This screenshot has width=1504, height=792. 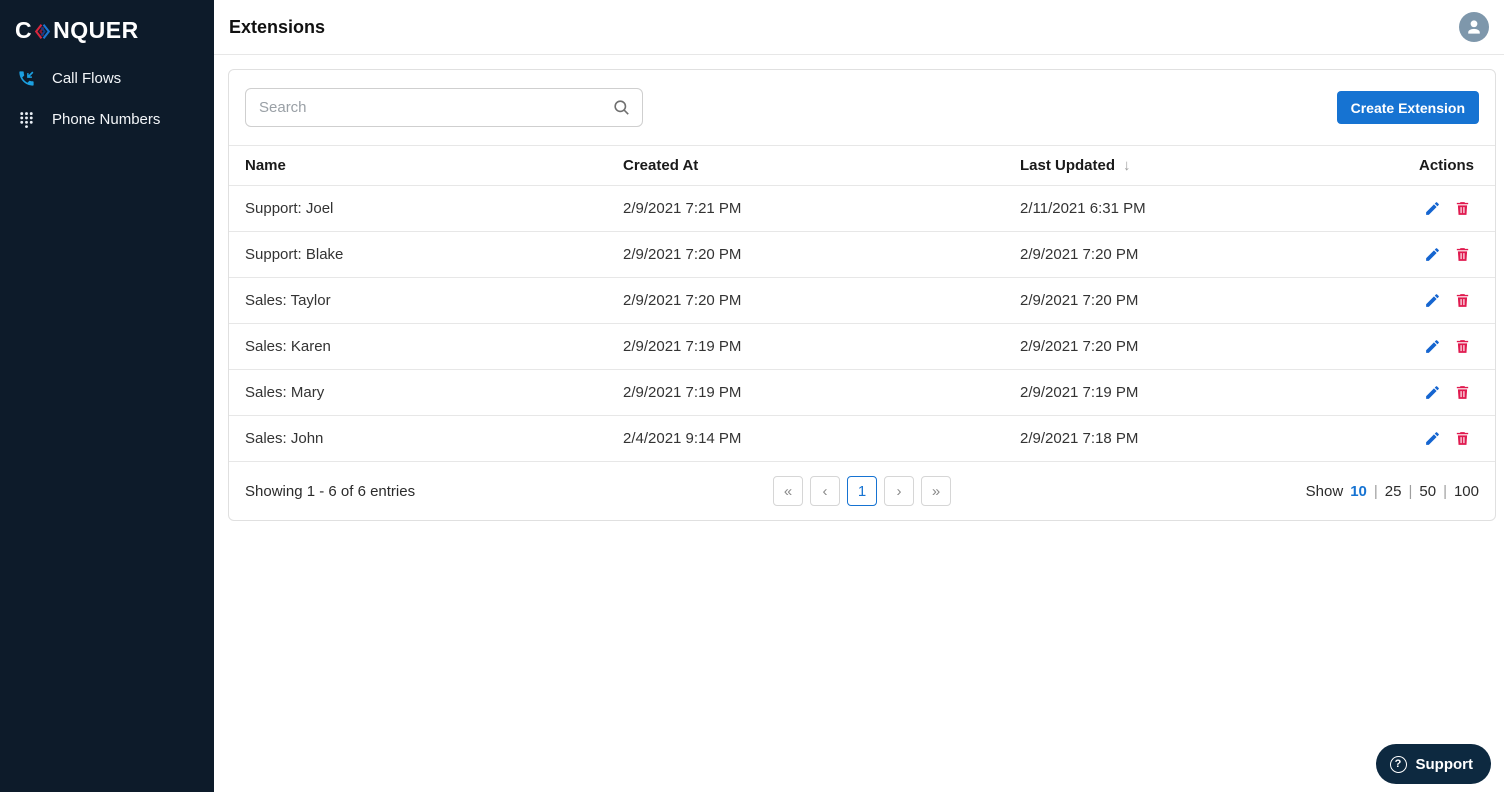 What do you see at coordinates (862, 107) in the screenshot?
I see `card-toolbar: Create Extension` at bounding box center [862, 107].